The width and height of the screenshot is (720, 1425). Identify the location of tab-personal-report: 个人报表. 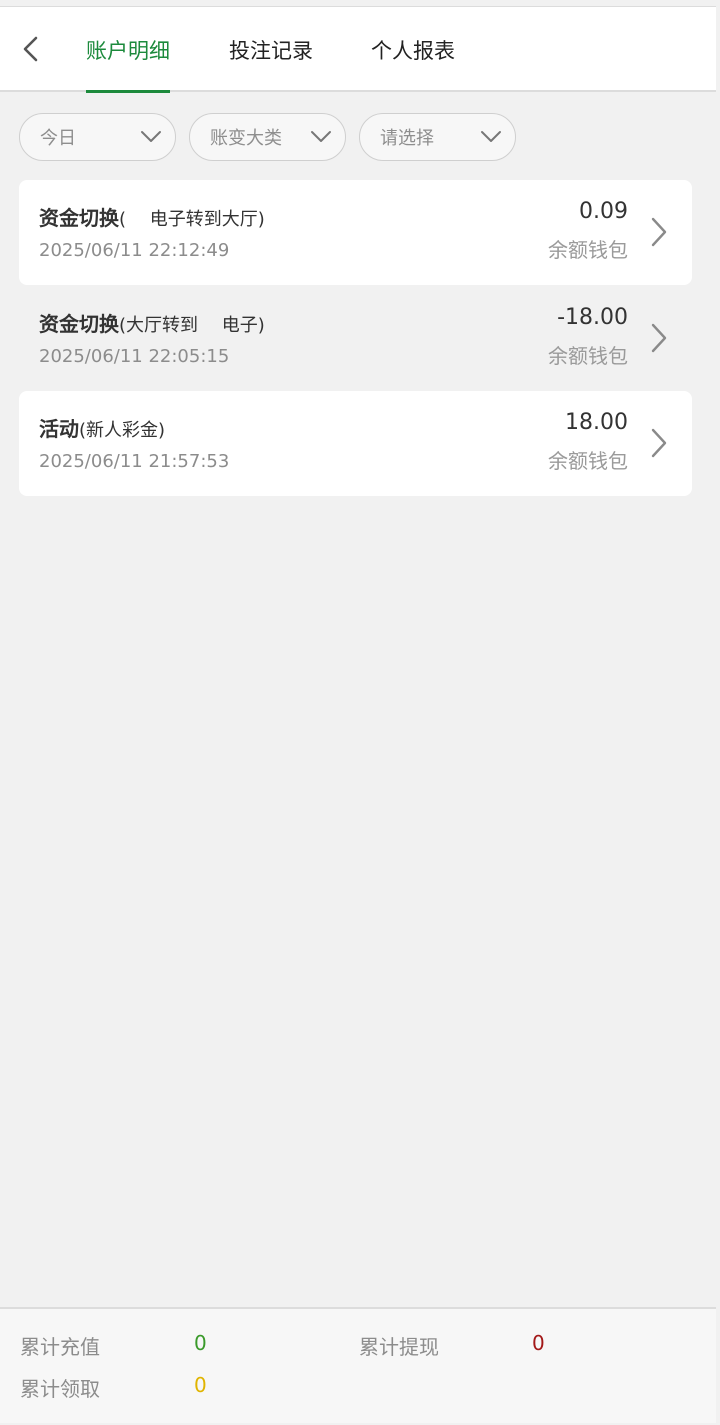
(413, 49).